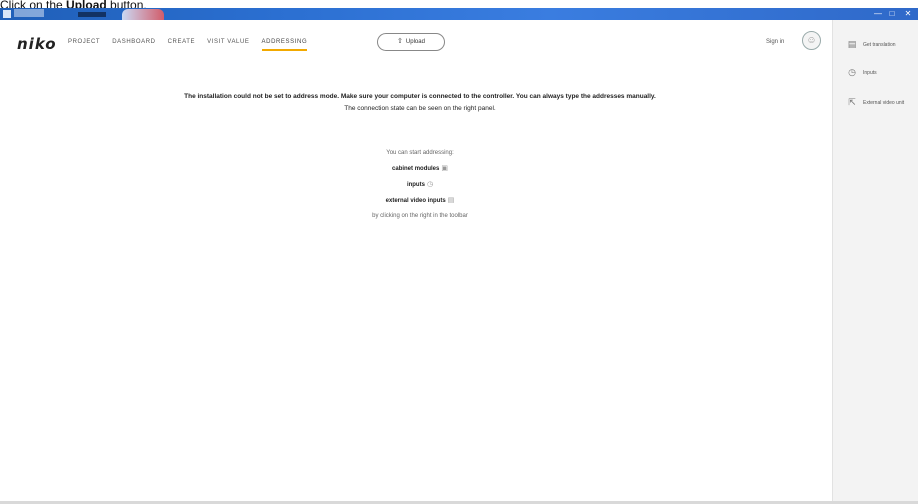 This screenshot has height=504, width=918. I want to click on input-icon: ◷, so click(430, 184).